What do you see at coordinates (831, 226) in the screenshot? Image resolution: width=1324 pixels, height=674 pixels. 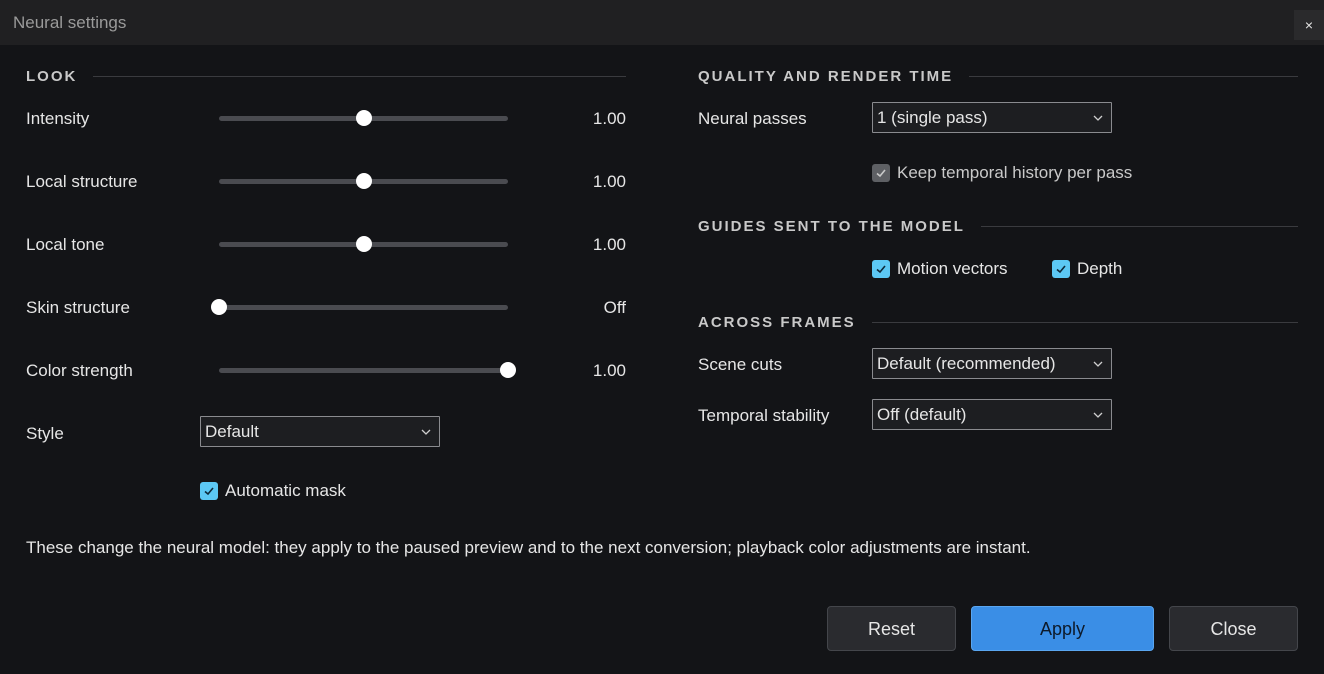 I see `guides-heading-text: GUIDES SENT TO THE MODEL` at bounding box center [831, 226].